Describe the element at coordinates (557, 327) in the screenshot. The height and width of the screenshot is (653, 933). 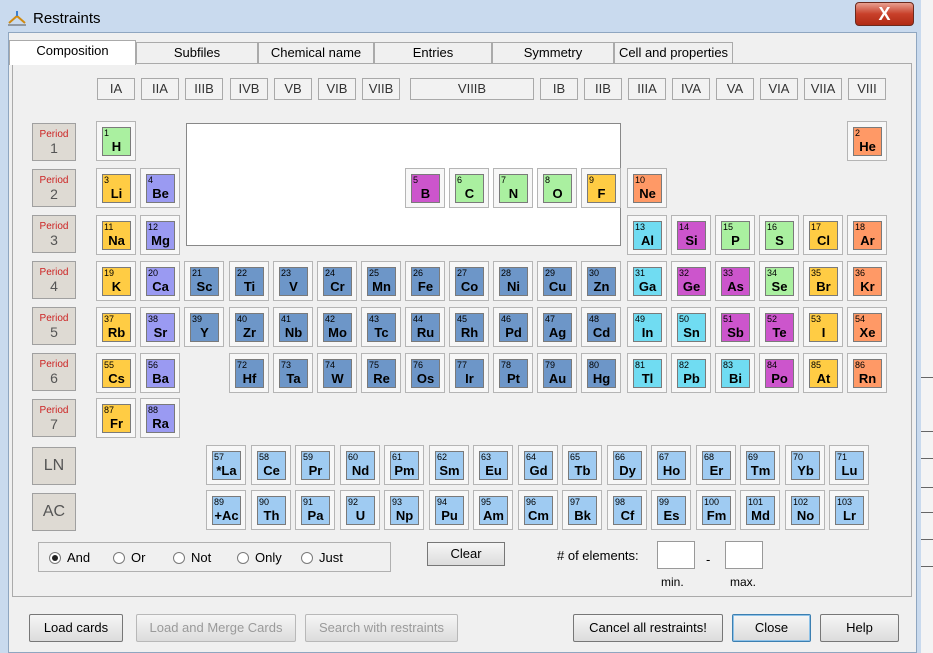
I see `element-ag: 47 Ag` at that location.